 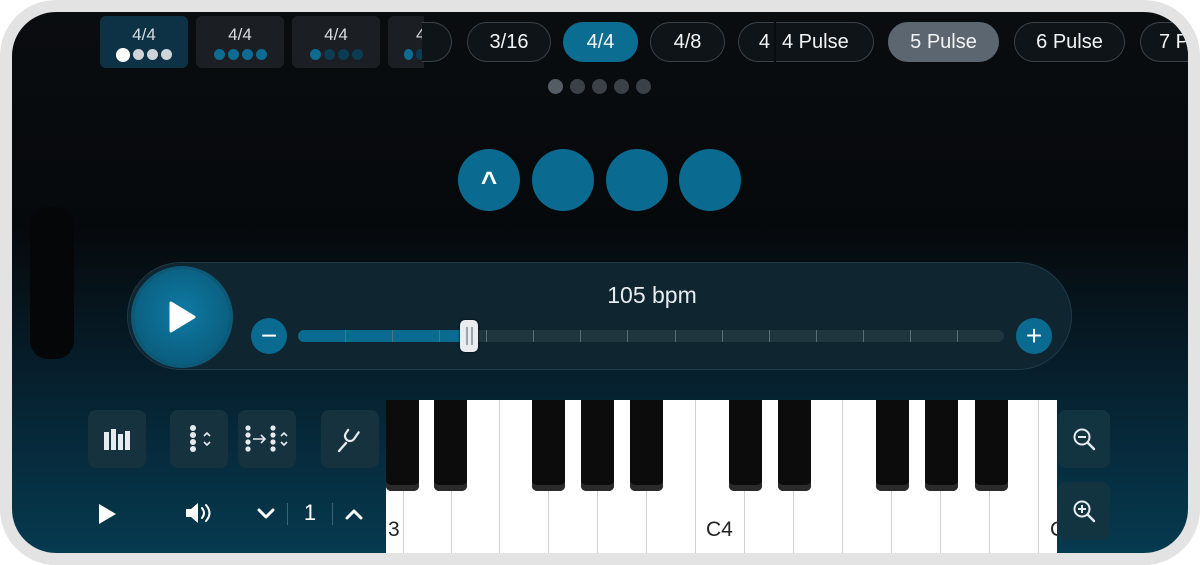 What do you see at coordinates (652, 295) in the screenshot?
I see `tempo-label: 105 bpm` at bounding box center [652, 295].